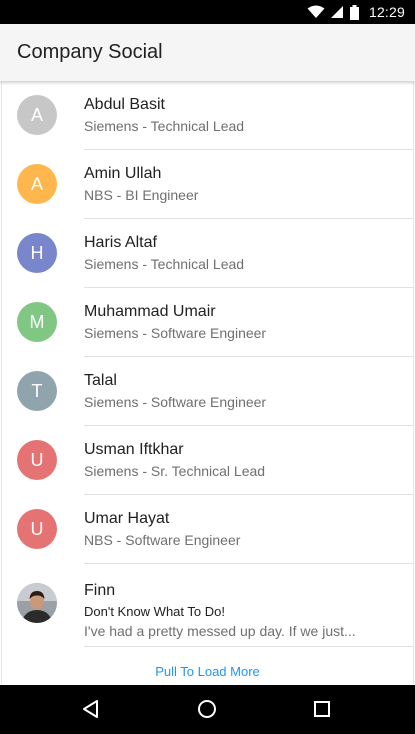 Image resolution: width=415 pixels, height=734 pixels. Describe the element at coordinates (100, 380) in the screenshot. I see `contact-name: Talal` at that location.